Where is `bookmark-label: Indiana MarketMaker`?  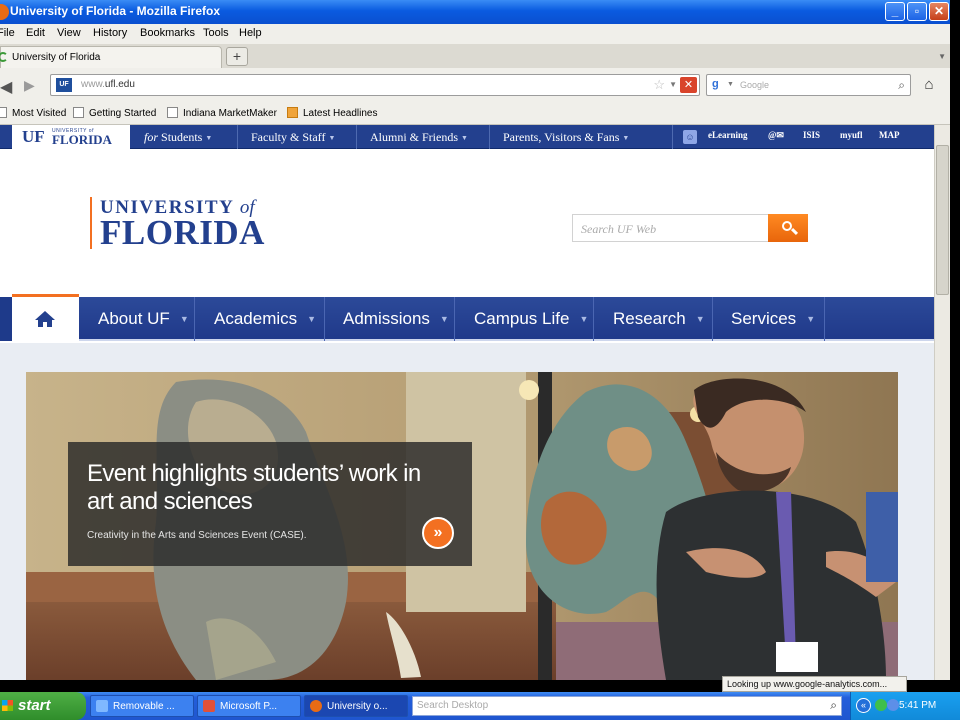 bookmark-label: Indiana MarketMaker is located at coordinates (230, 113).